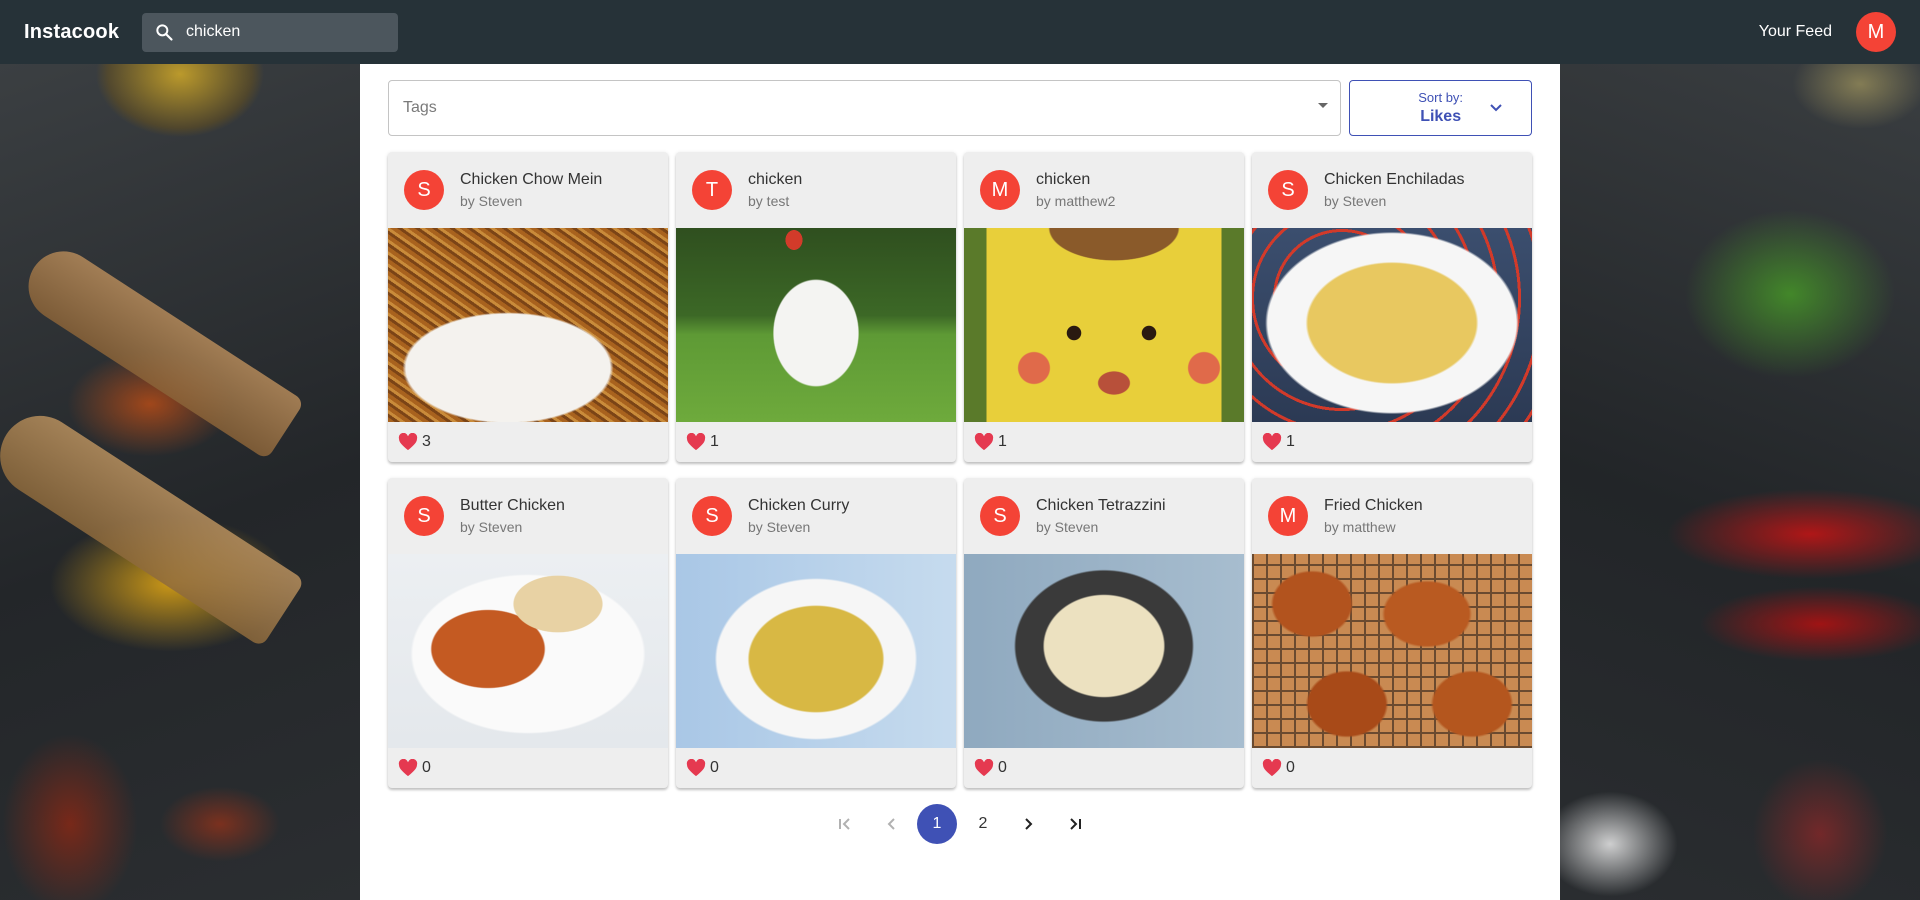  What do you see at coordinates (1373, 505) in the screenshot?
I see `recipe-title: Fried Chicken` at bounding box center [1373, 505].